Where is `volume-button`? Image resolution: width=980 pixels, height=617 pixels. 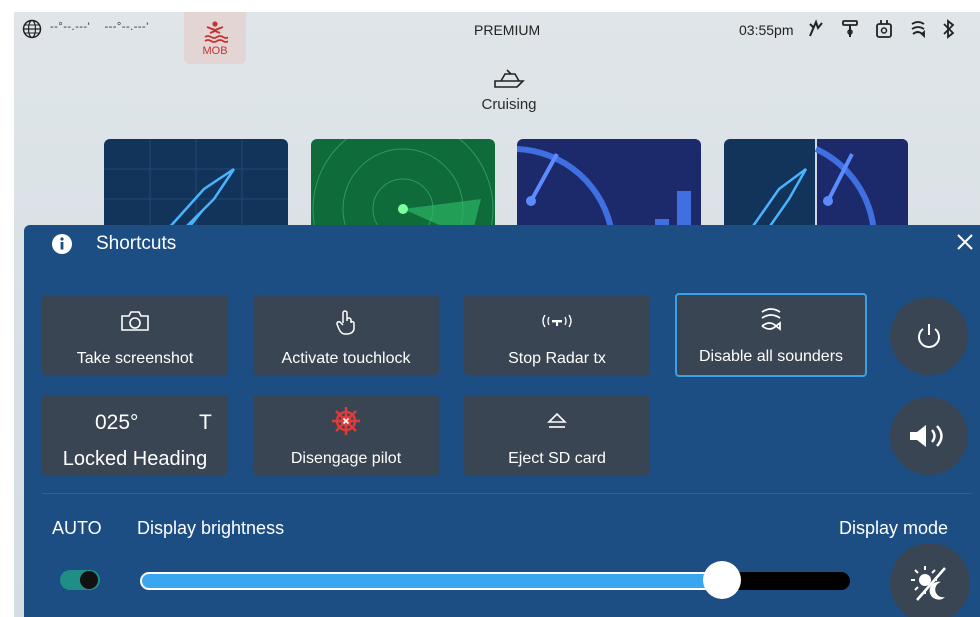
volume-button is located at coordinates (929, 436).